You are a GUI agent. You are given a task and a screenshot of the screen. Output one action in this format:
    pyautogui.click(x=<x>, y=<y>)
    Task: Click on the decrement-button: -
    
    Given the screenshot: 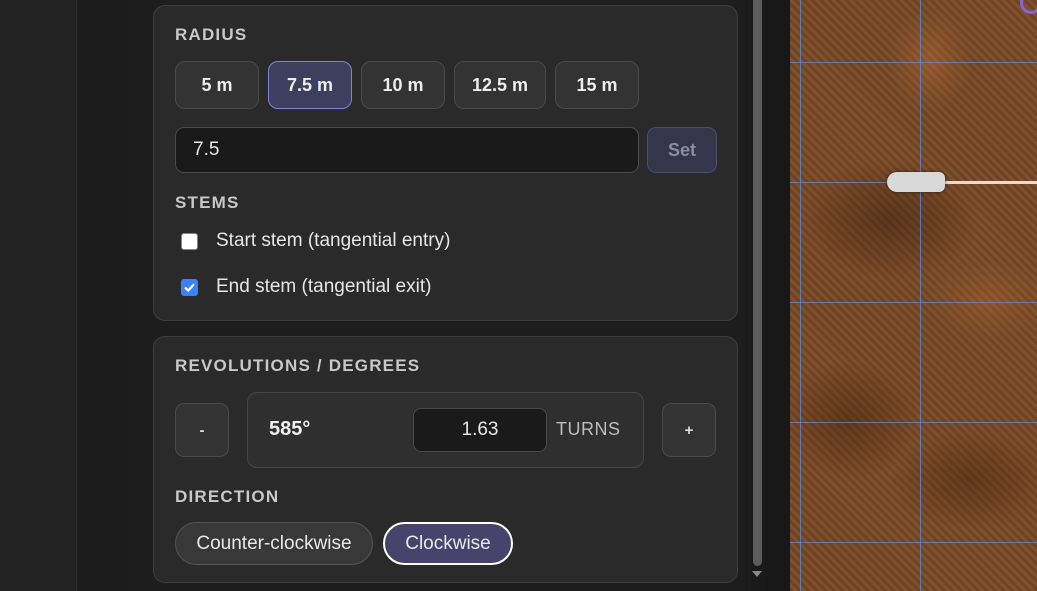 What is the action you would take?
    pyautogui.click(x=202, y=430)
    